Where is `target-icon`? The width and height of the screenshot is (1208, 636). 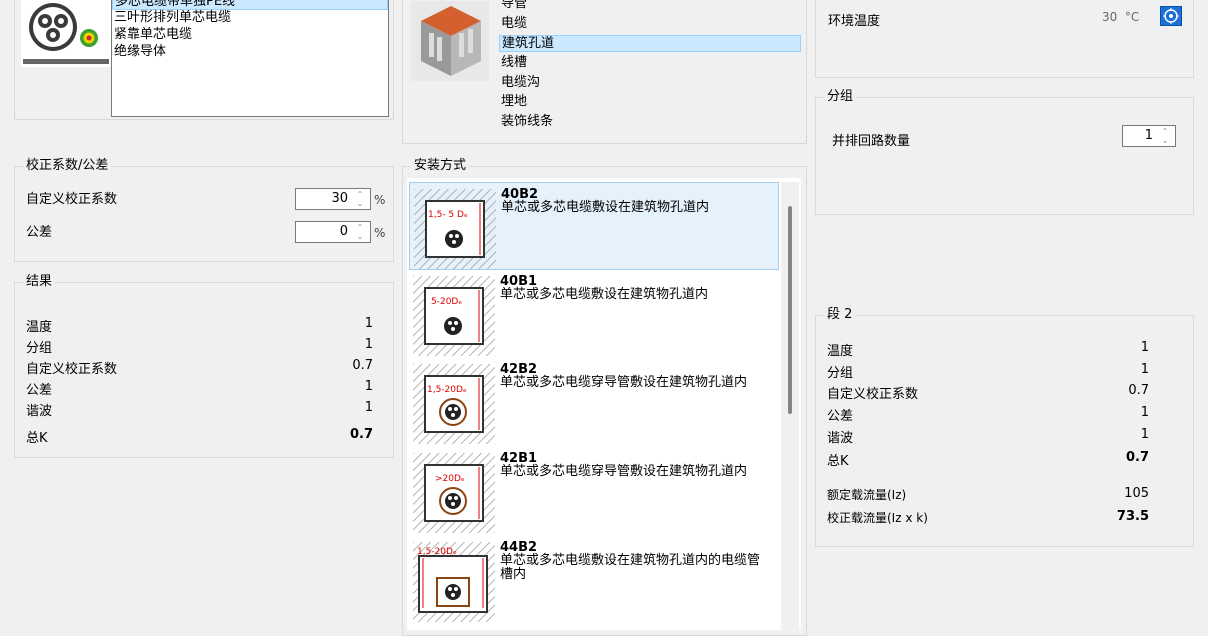 target-icon is located at coordinates (1171, 16).